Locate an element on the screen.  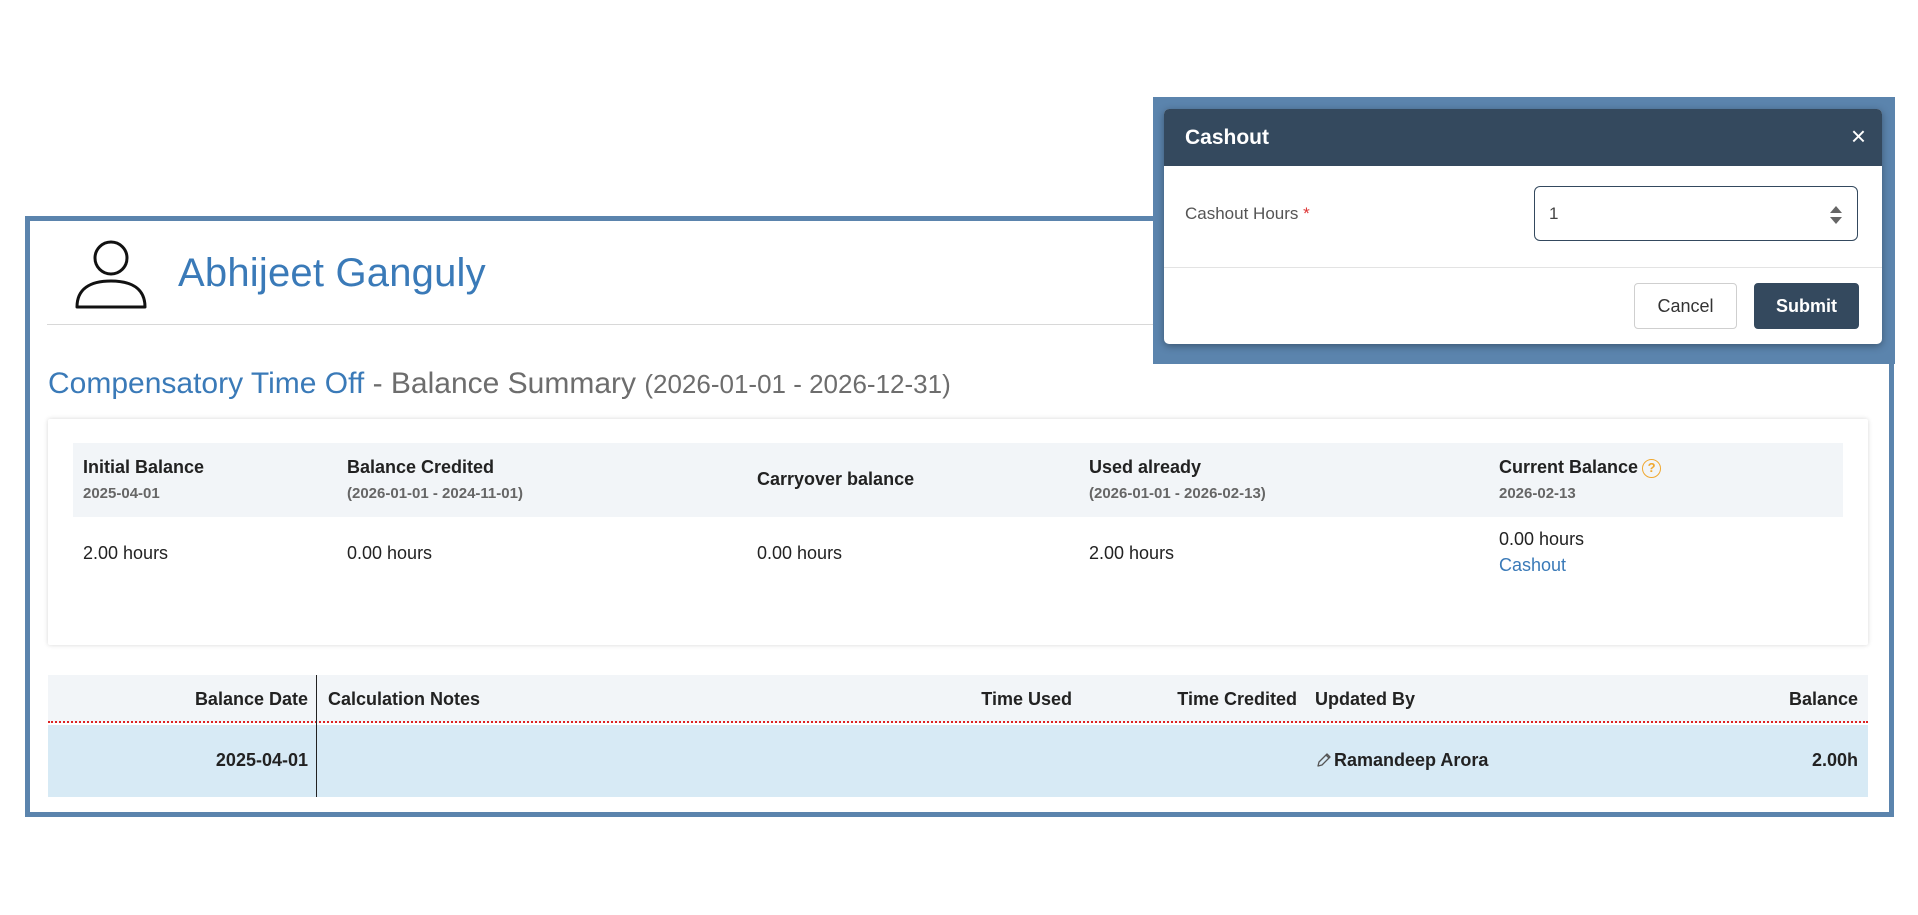
header-balance-date: Balance Date is located at coordinates (251, 699).